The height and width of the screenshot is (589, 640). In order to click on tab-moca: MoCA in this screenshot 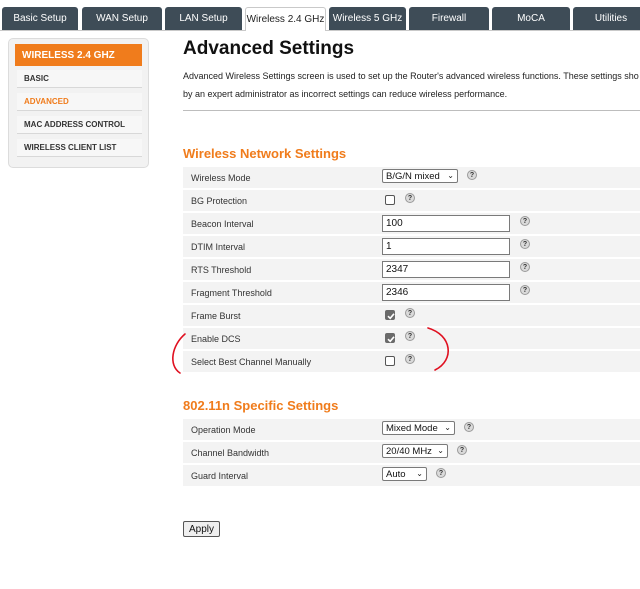, I will do `click(531, 18)`.